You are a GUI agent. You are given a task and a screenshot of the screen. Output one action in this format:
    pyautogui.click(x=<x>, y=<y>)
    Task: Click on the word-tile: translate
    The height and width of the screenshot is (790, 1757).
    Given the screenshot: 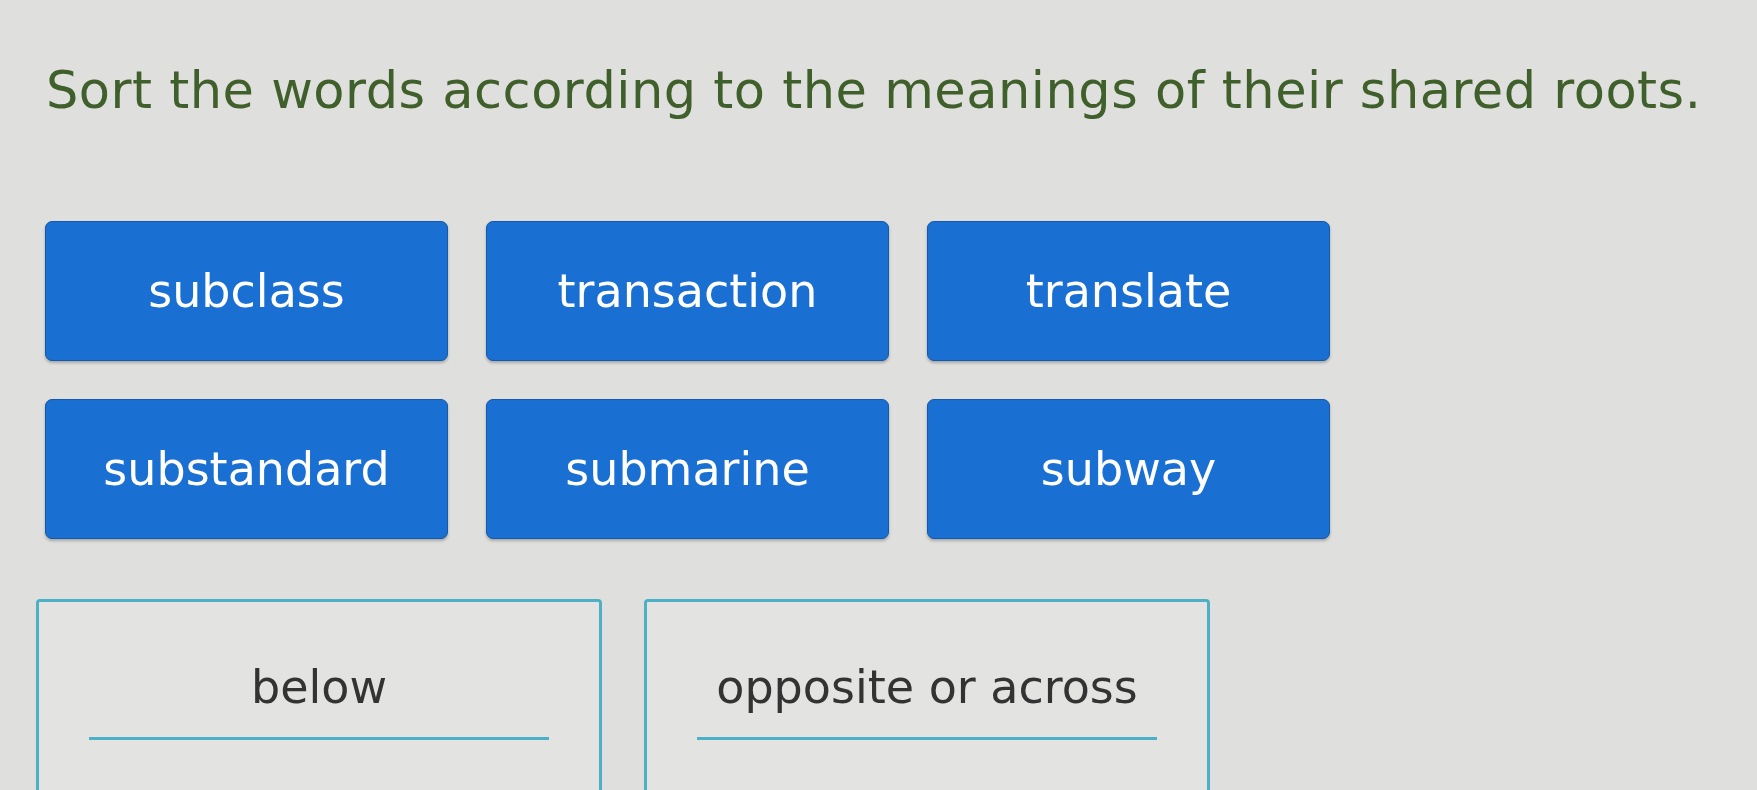 What is the action you would take?
    pyautogui.click(x=1128, y=291)
    